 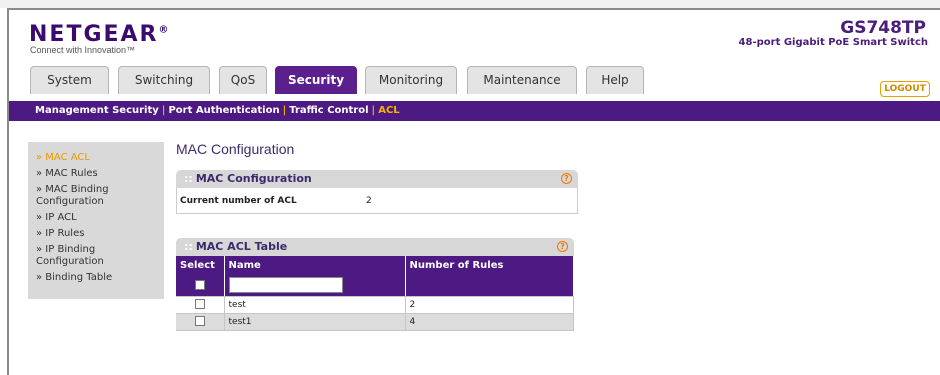 I want to click on column-header-select: Select, so click(x=200, y=265).